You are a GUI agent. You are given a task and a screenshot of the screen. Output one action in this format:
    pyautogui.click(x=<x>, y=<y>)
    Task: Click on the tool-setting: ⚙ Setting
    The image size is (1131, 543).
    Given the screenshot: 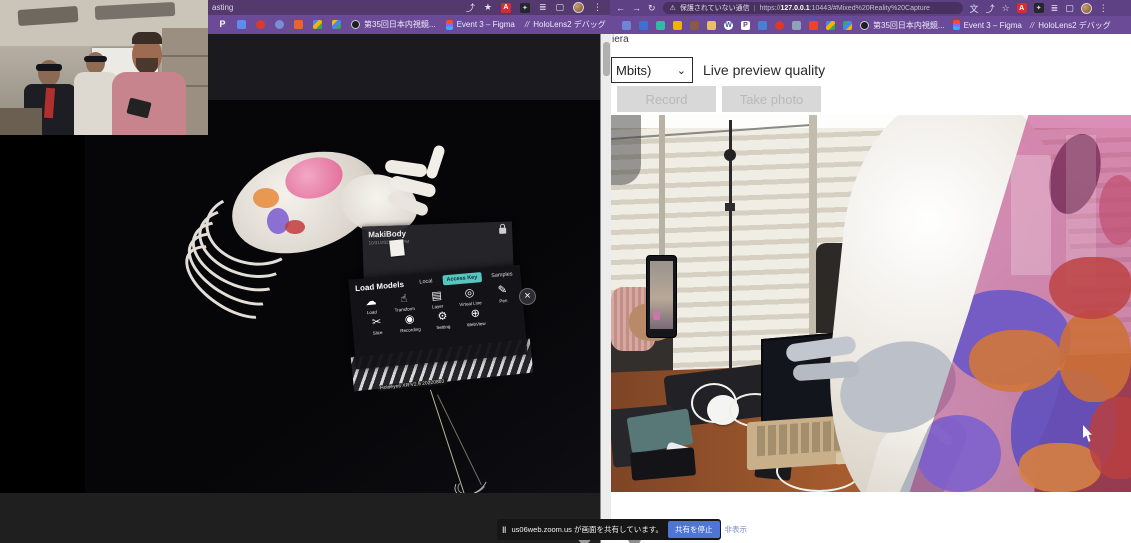 What is the action you would take?
    pyautogui.click(x=443, y=320)
    